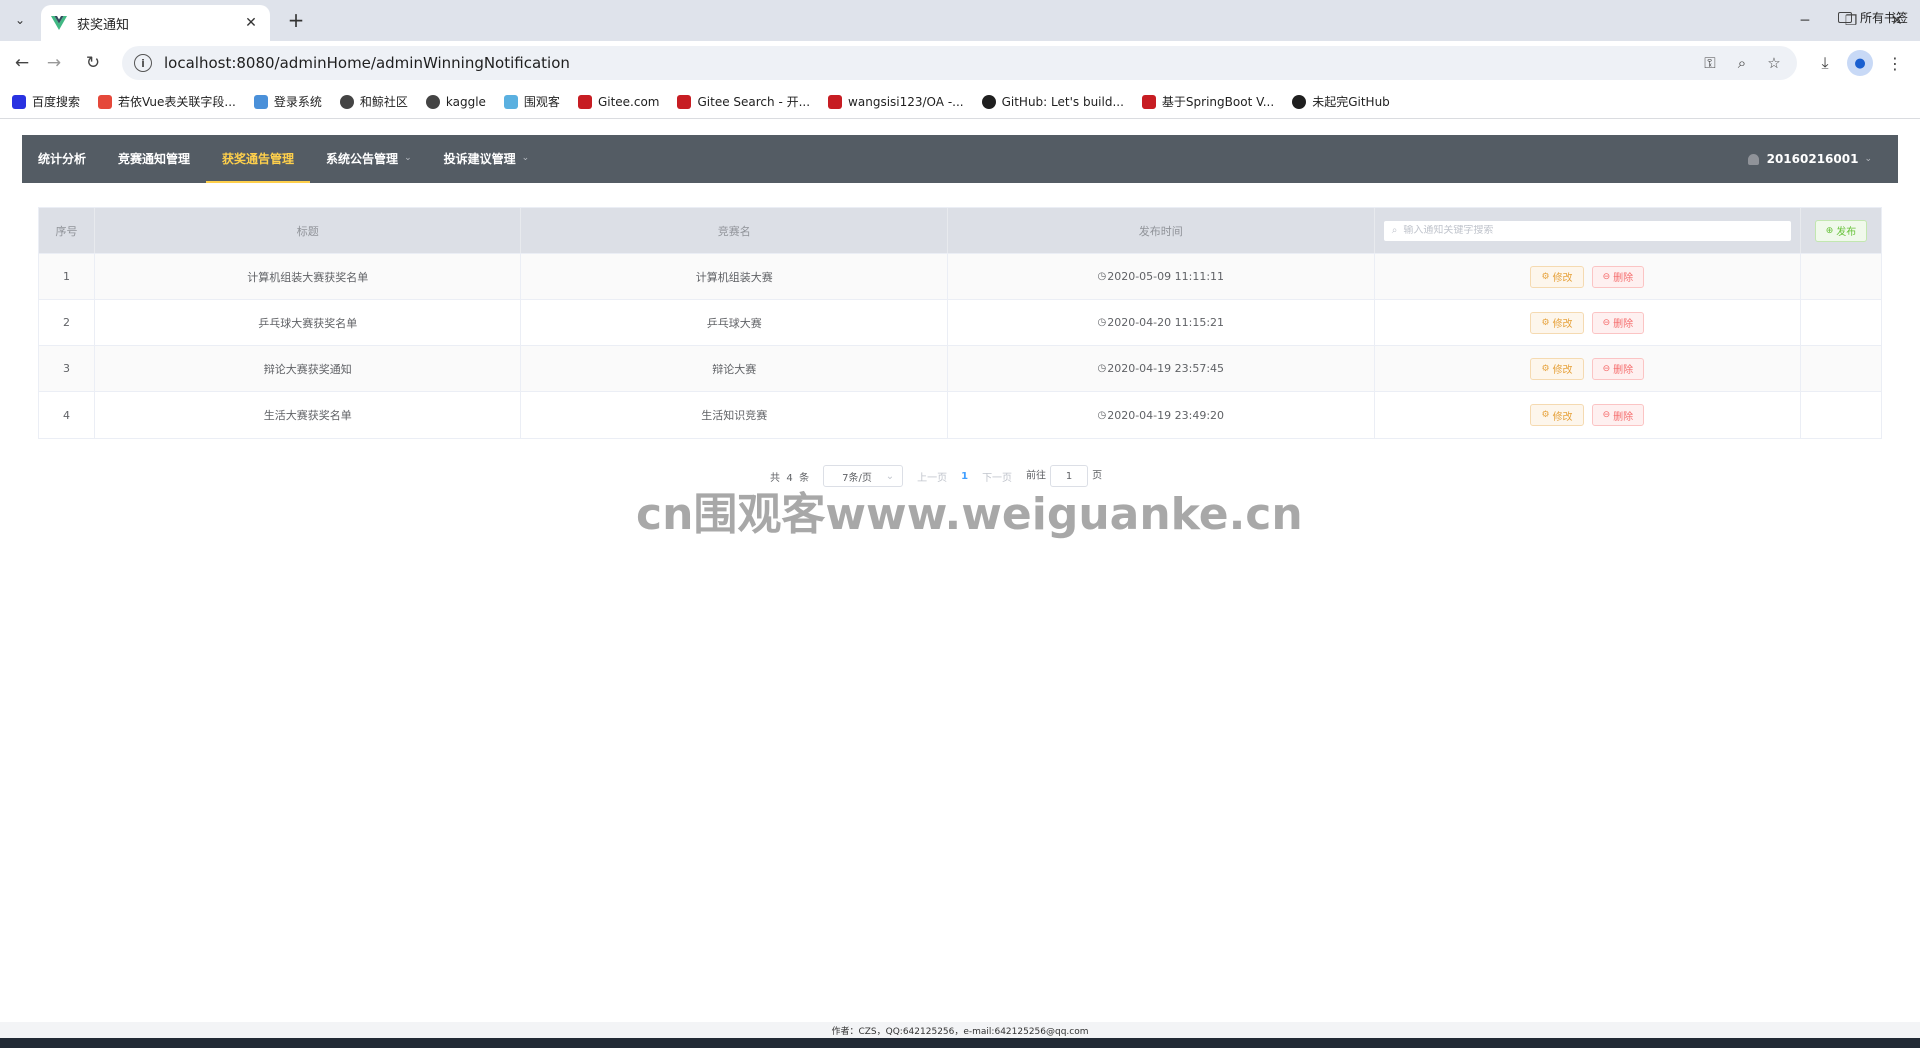 Image resolution: width=1920 pixels, height=1048 pixels. Describe the element at coordinates (155, 23) in the screenshot. I see `browser-tab-active: 获奖通知 ✕` at that location.